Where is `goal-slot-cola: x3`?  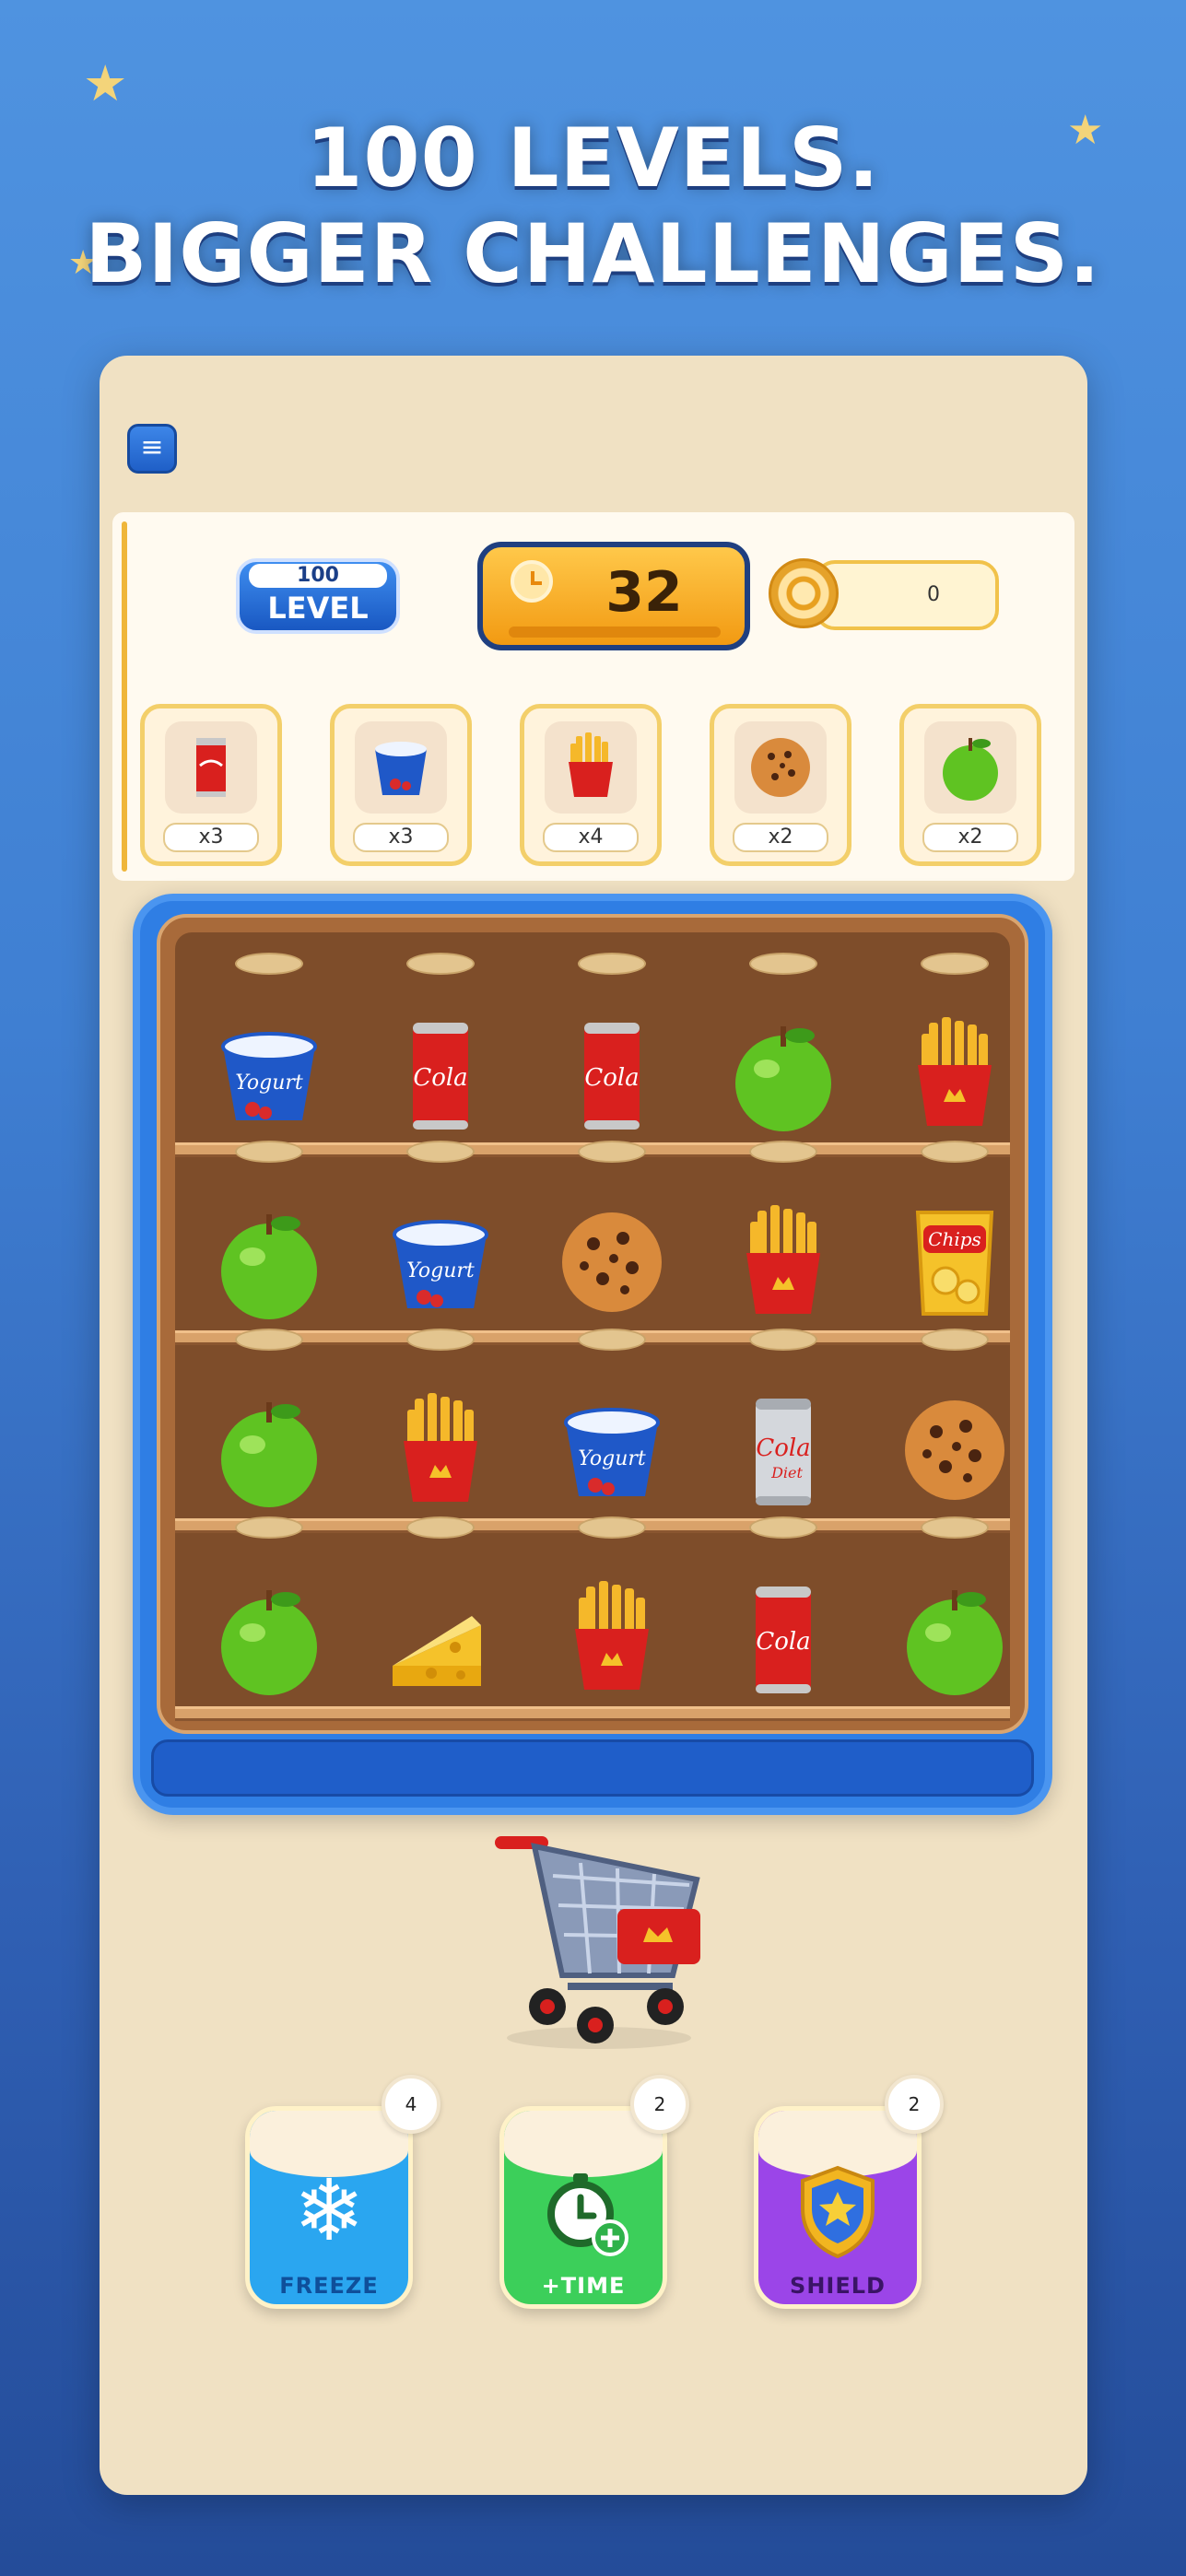 goal-slot-cola: x3 is located at coordinates (211, 785).